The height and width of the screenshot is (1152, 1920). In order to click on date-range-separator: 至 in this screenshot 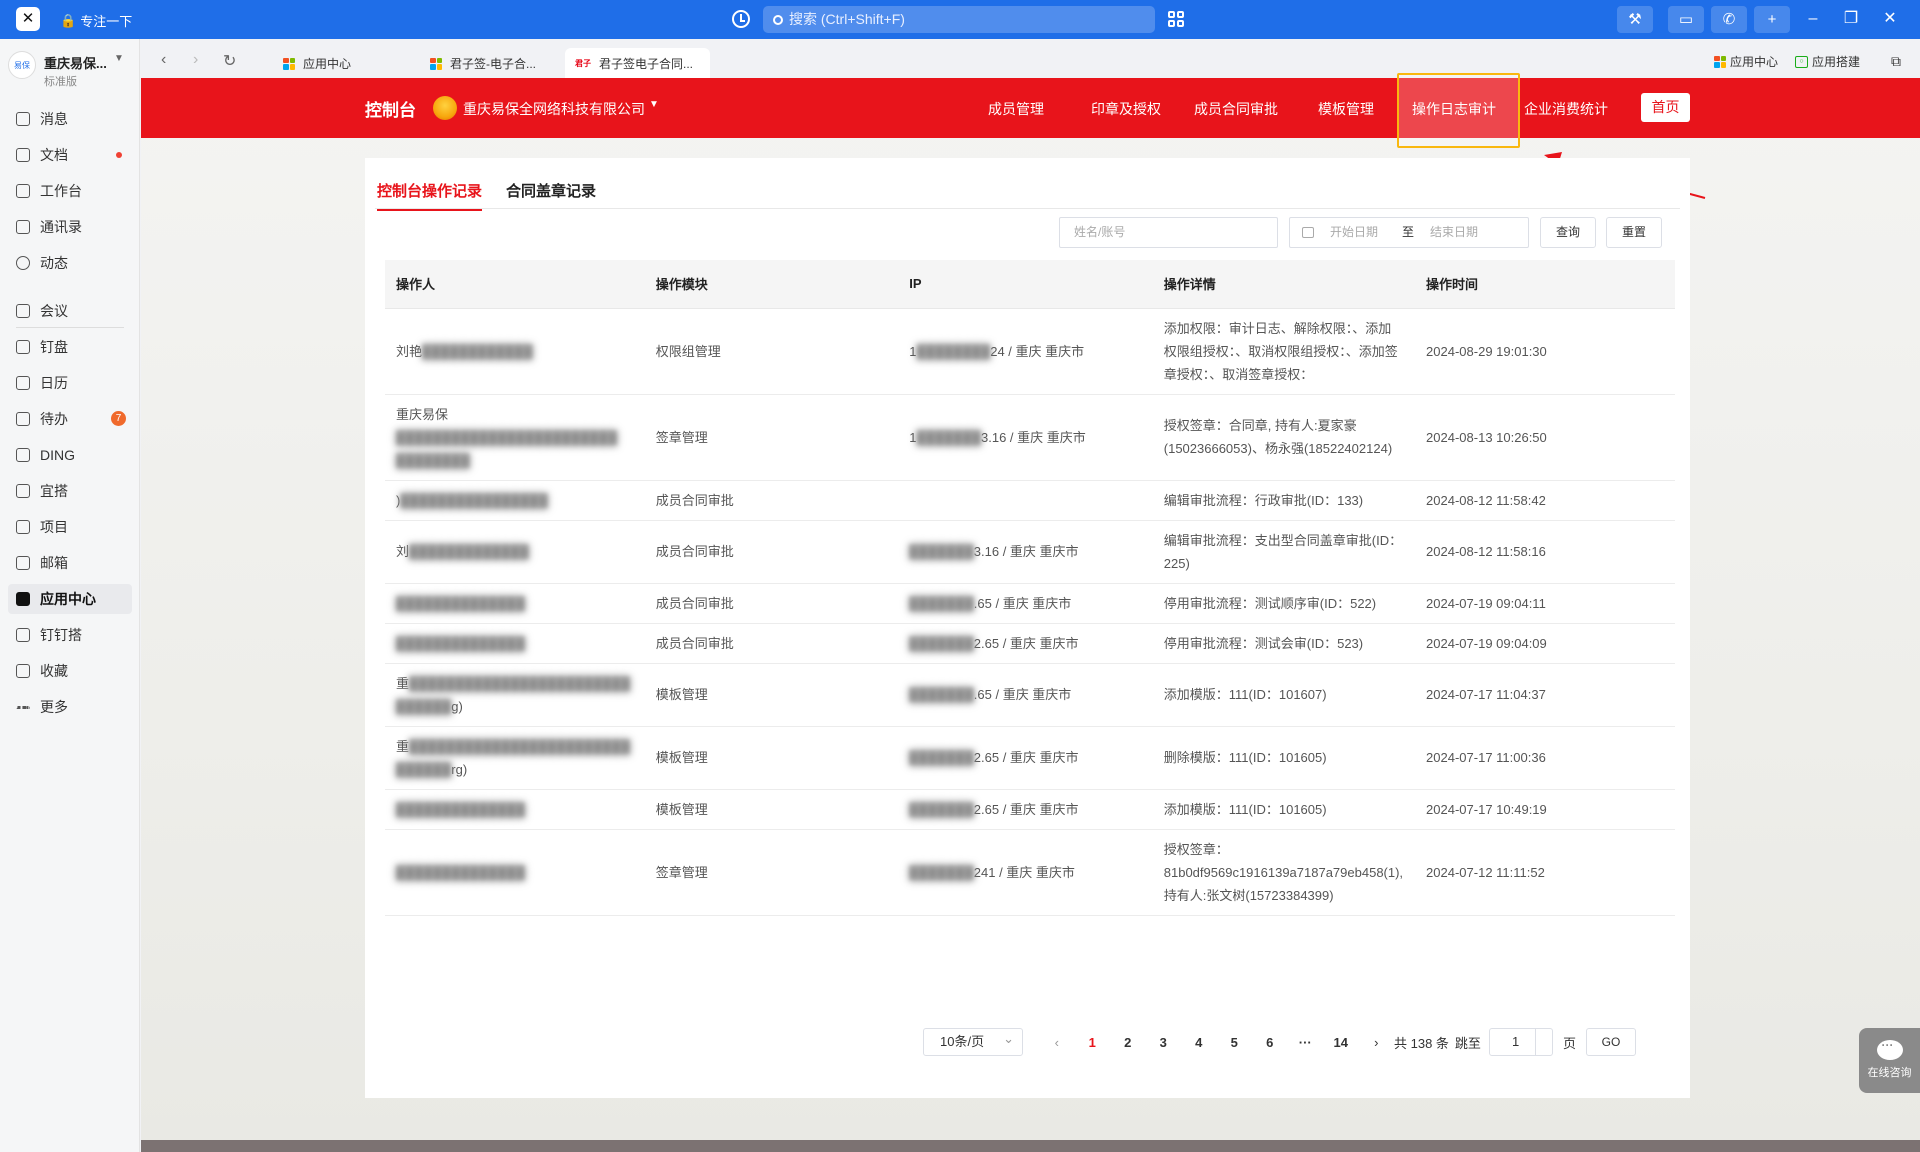, I will do `click(1408, 232)`.